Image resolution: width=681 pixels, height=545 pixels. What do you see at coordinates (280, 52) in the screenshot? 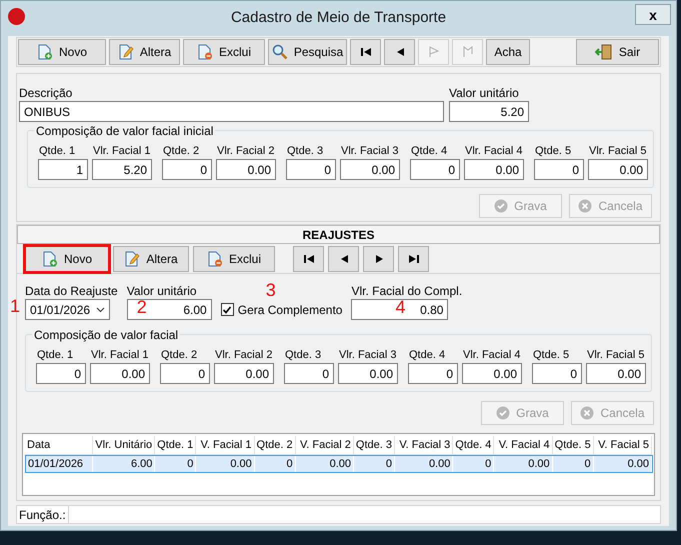
I see `search-icon` at bounding box center [280, 52].